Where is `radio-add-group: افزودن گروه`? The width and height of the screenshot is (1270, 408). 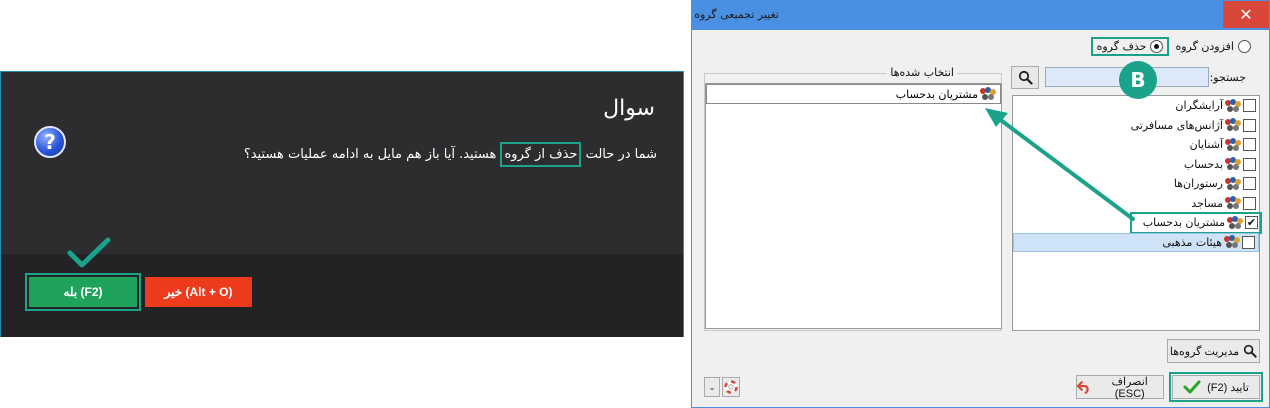 radio-add-group: افزودن گروه is located at coordinates (1213, 46).